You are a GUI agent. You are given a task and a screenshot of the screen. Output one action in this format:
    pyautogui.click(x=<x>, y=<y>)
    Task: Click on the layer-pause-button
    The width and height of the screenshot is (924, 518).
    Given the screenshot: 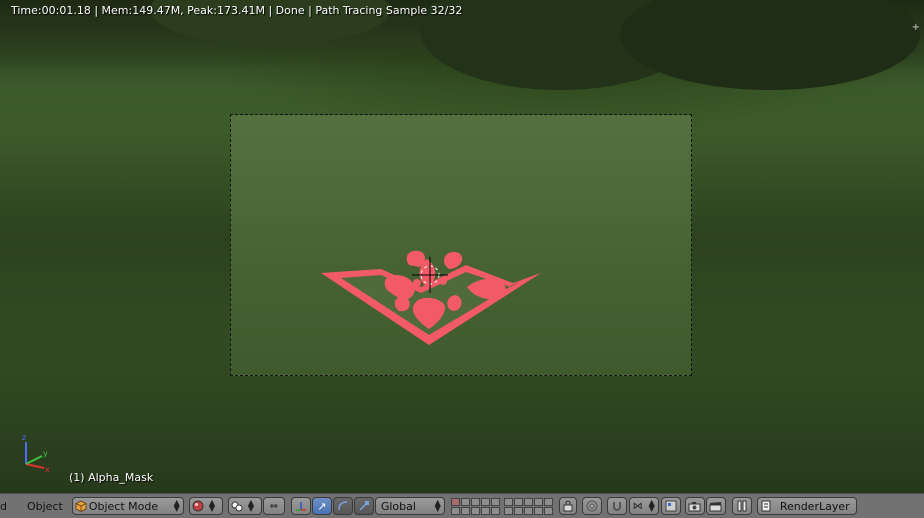 What is the action you would take?
    pyautogui.click(x=741, y=506)
    